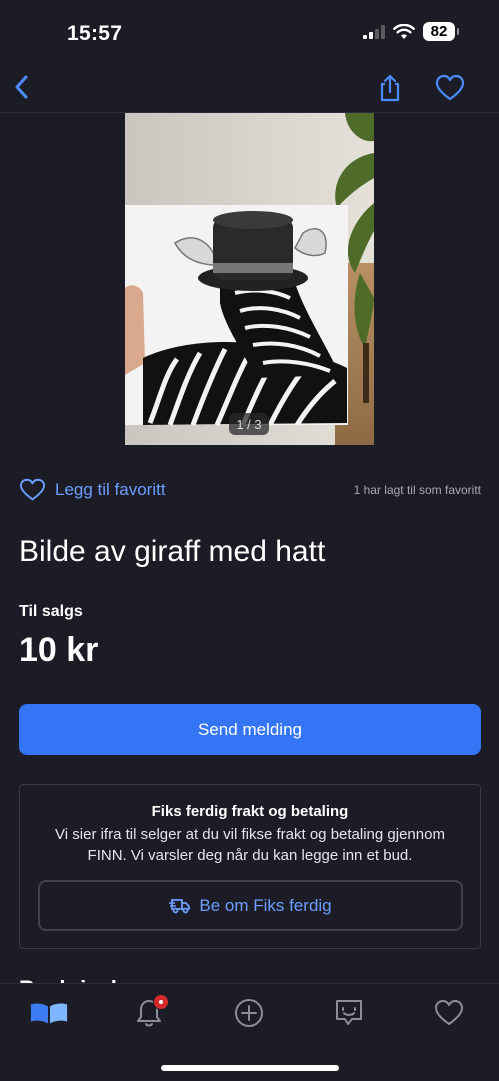 This screenshot has width=499, height=1081. Describe the element at coordinates (417, 490) in the screenshot. I see `favorite-count-text: 1 har lagt til som favoritt` at that location.